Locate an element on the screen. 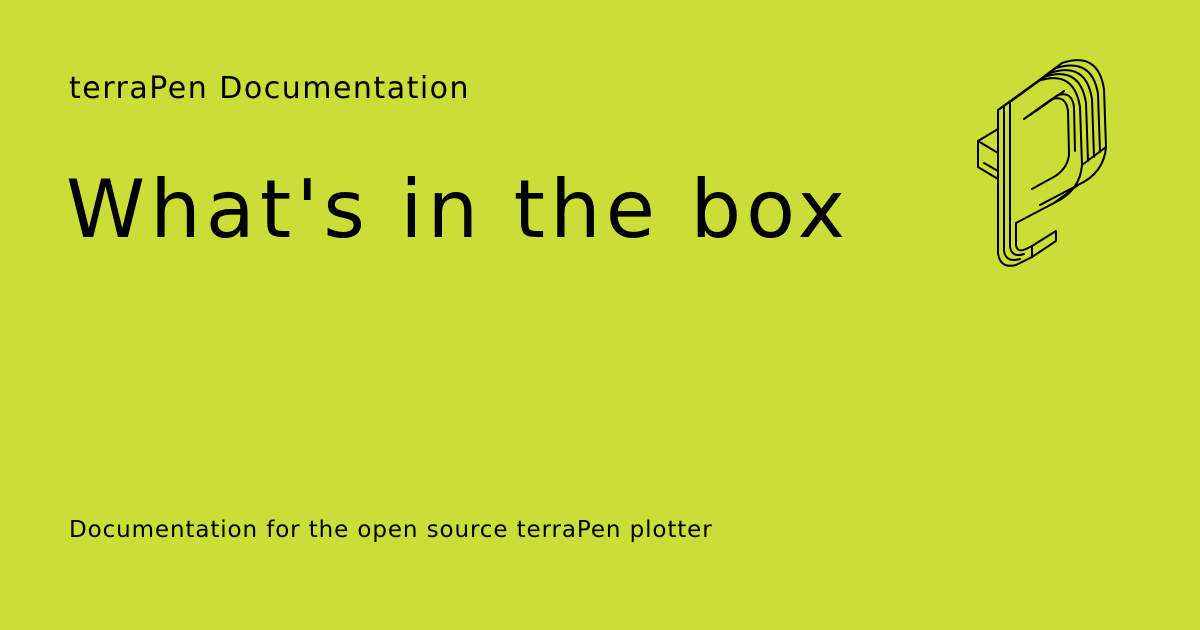 The height and width of the screenshot is (630, 1200). site-name: terraPen Documentation is located at coordinates (270, 88).